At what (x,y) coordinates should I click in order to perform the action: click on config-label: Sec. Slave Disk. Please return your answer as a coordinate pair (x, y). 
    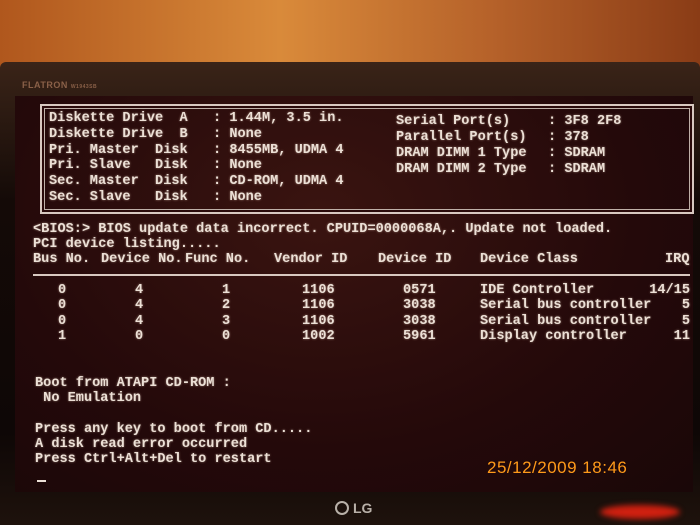
    Looking at the image, I should click on (118, 197).